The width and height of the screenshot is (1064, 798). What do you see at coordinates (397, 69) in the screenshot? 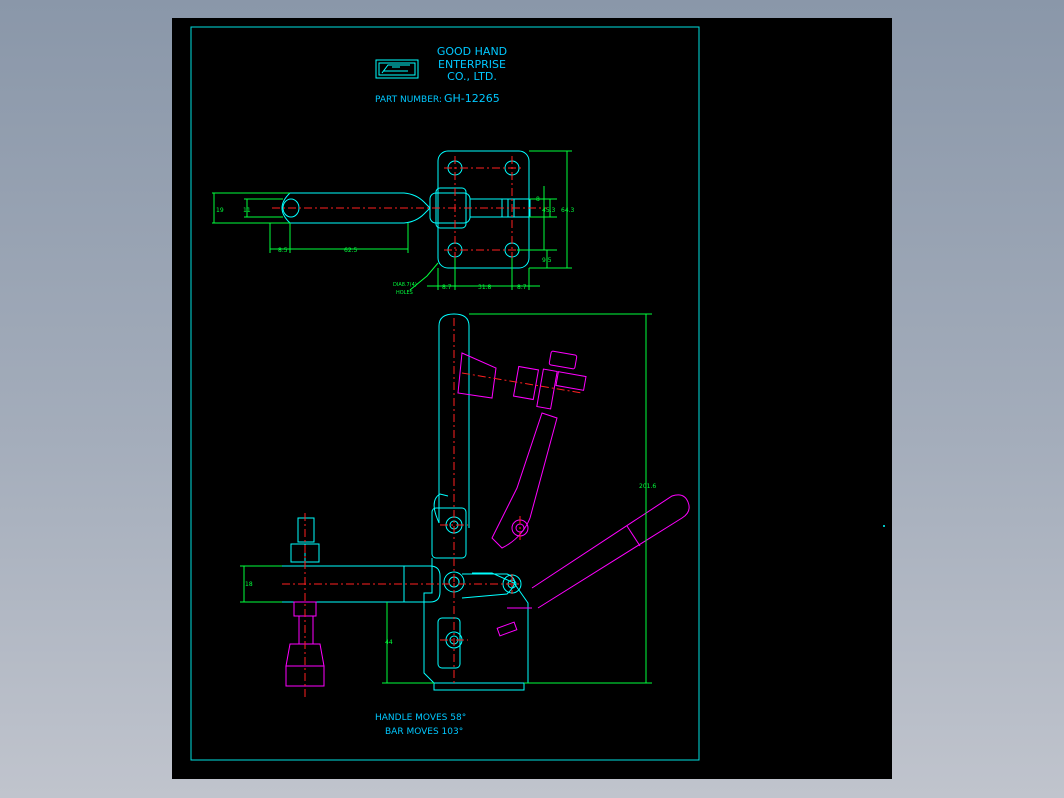
I see `company-logo` at bounding box center [397, 69].